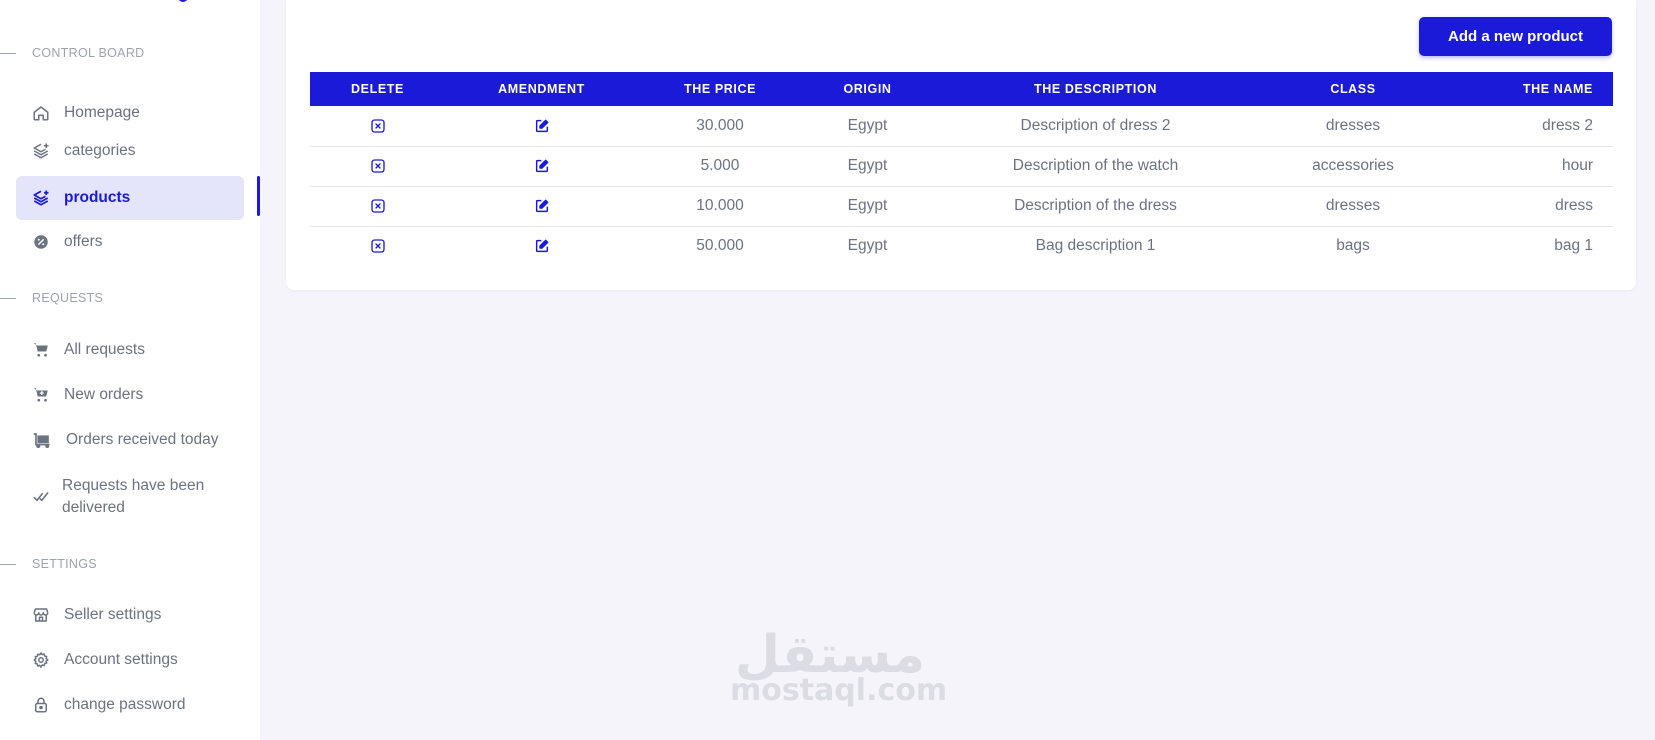  I want to click on section-header-control-board: CONTROL BOARD, so click(72, 53).